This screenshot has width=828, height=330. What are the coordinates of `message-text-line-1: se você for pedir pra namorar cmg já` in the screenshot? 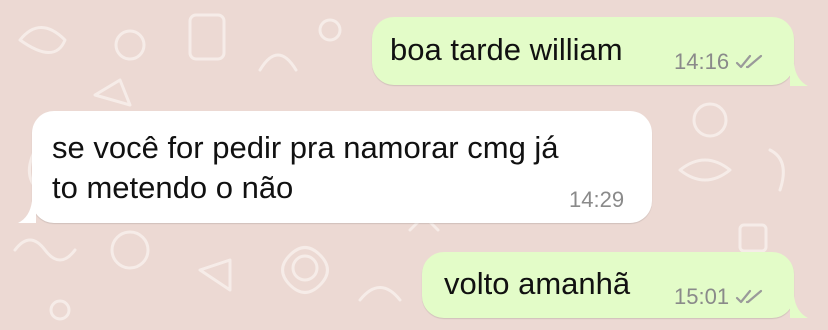 It's located at (305, 147).